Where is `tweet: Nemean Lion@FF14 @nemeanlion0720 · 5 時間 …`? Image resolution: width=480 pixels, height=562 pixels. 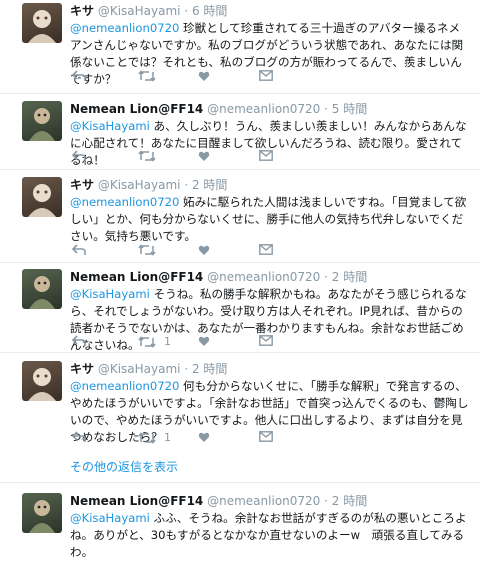 tweet: Nemean Lion@FF14 @nemeanlion0720 · 5 時間 … is located at coordinates (240, 135).